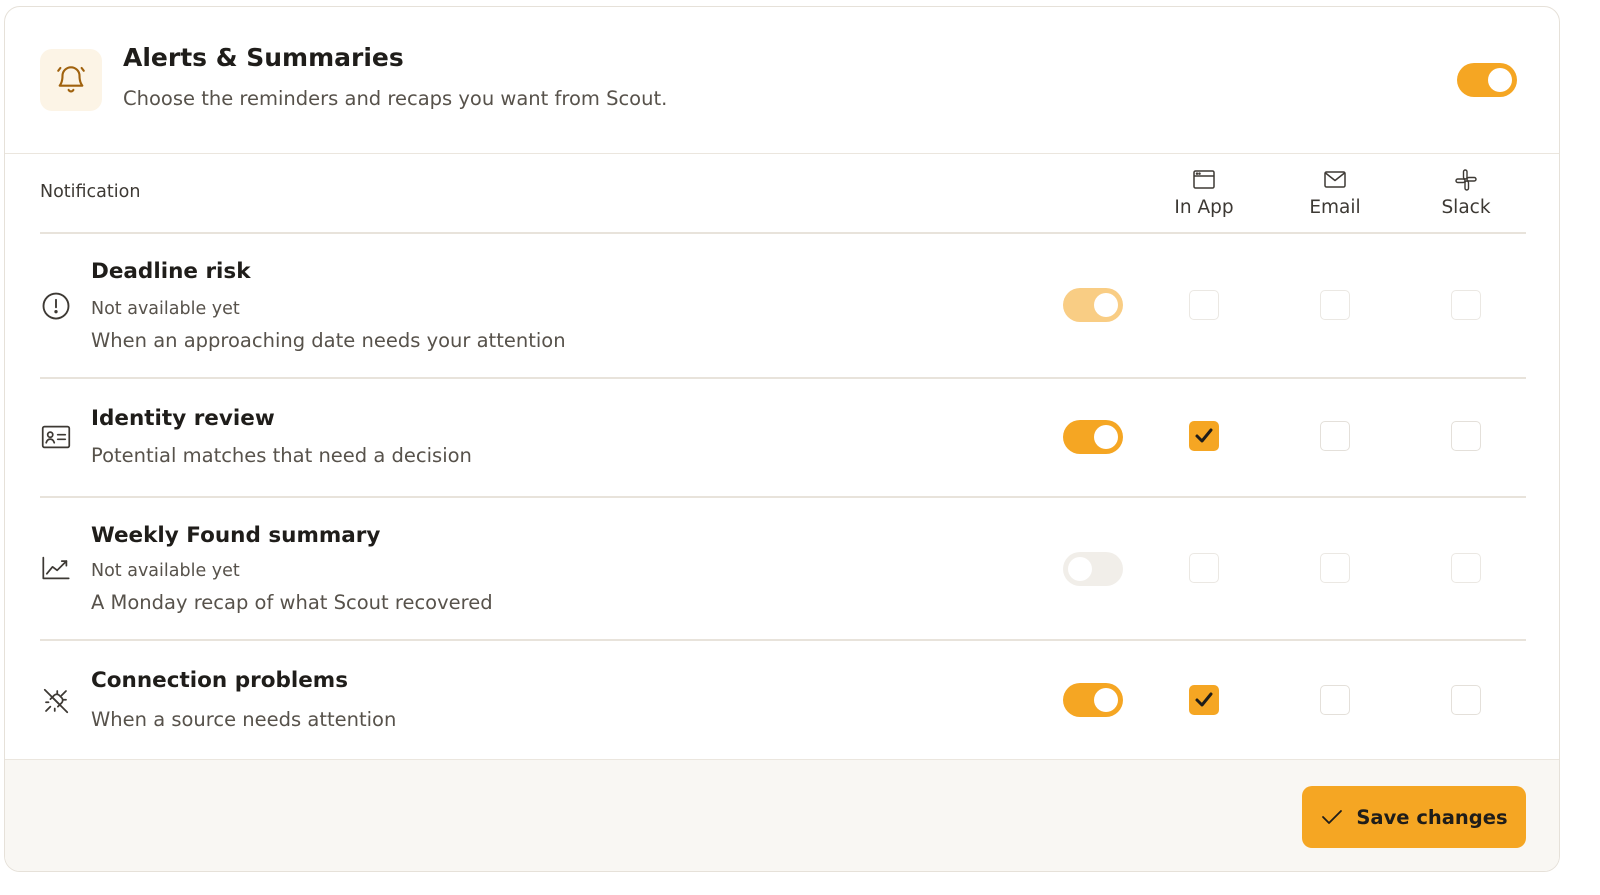  I want to click on in-app-column-label: In App, so click(1204, 207).